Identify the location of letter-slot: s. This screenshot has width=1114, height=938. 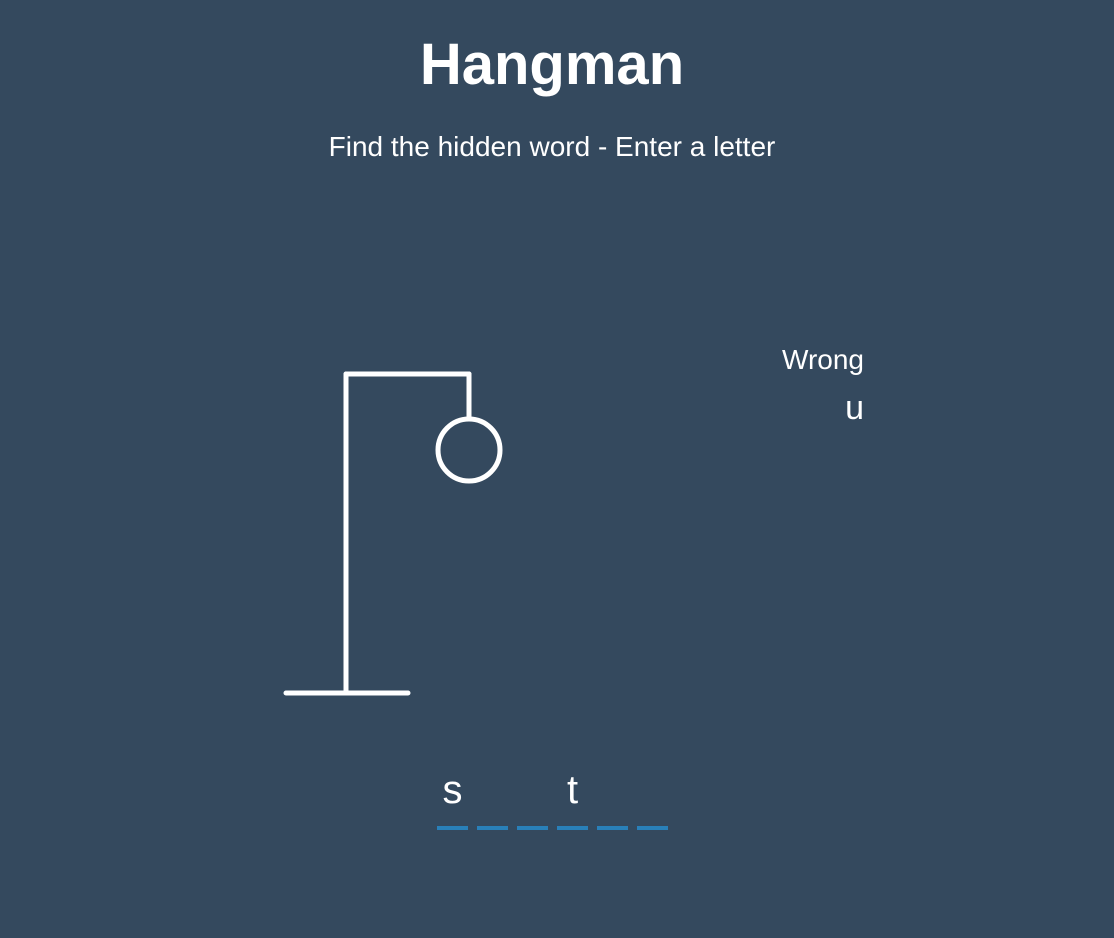
(452, 797).